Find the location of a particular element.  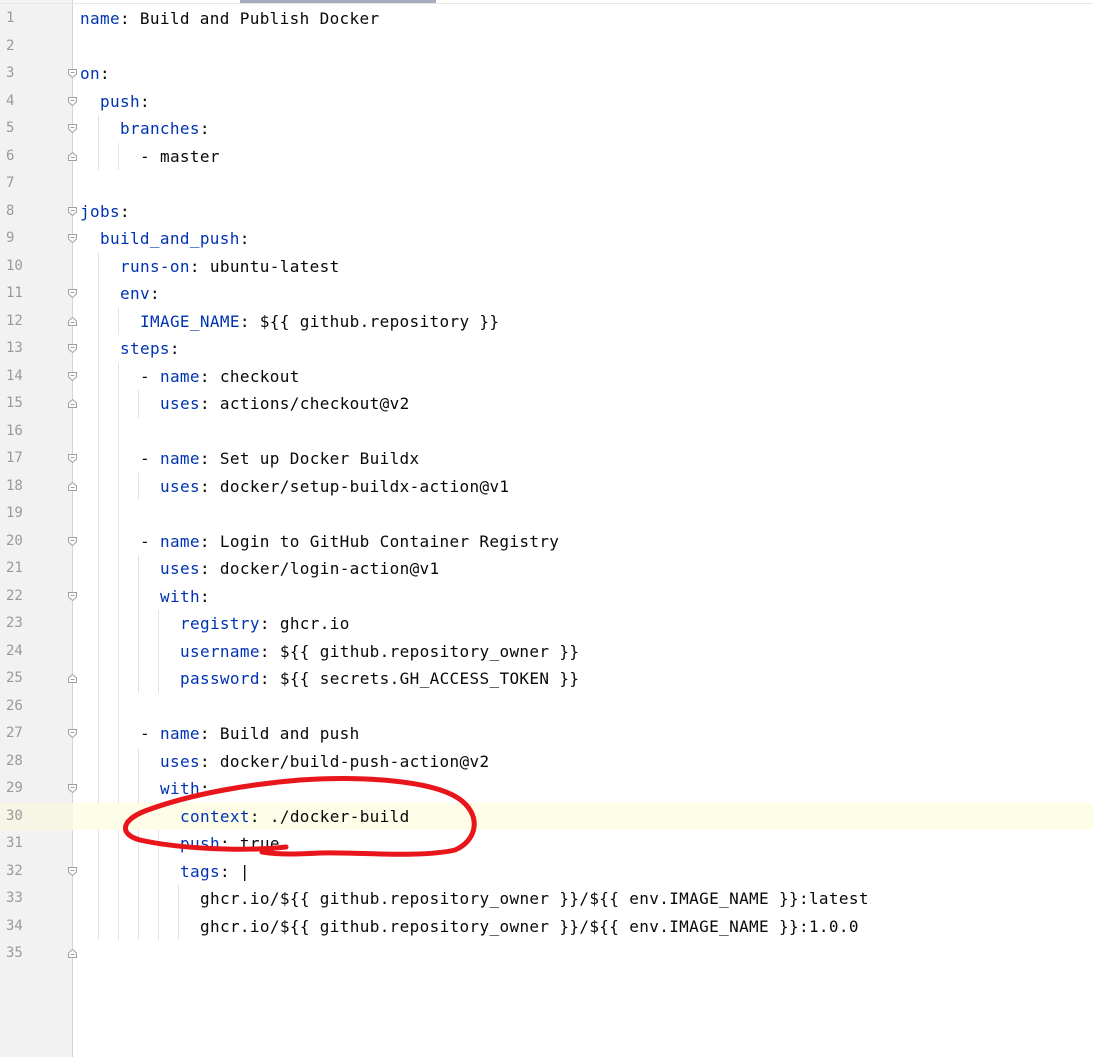

code-line: 6 - master is located at coordinates (546, 157).